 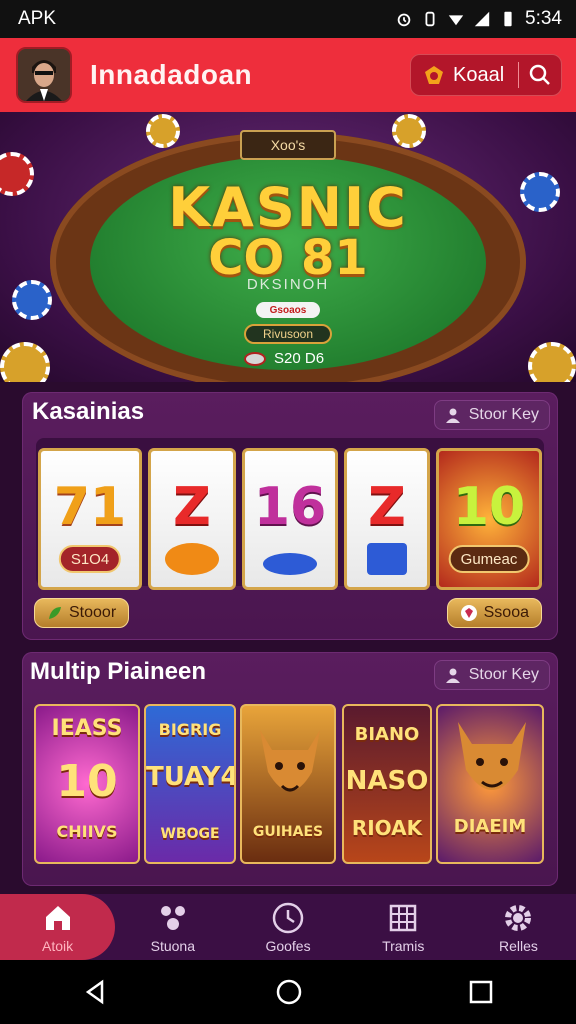 I want to click on game-card: GUIHAES, so click(x=288, y=784).